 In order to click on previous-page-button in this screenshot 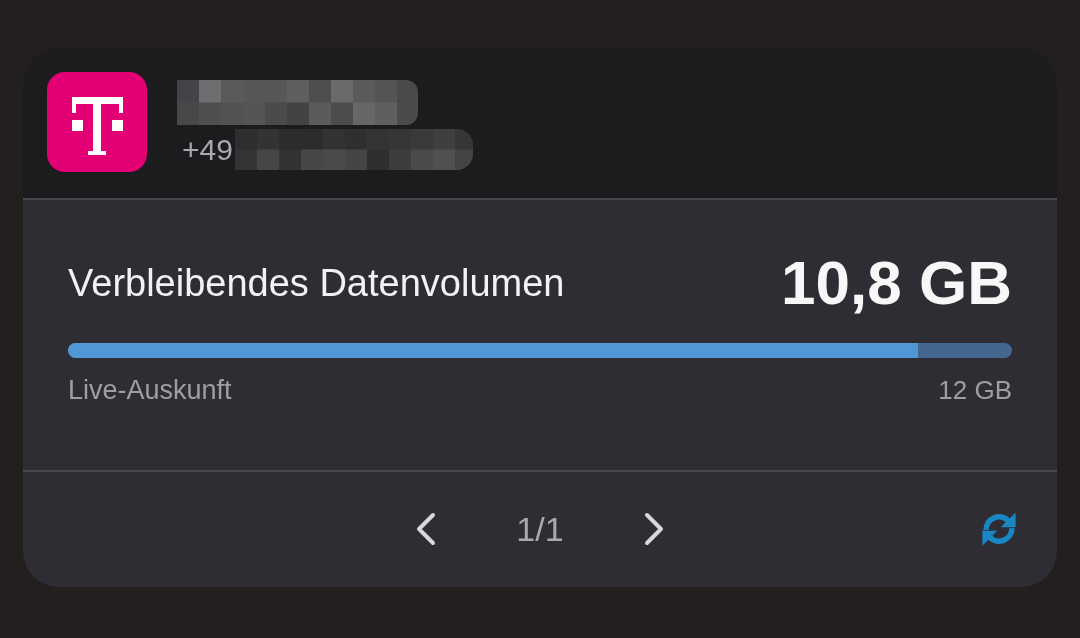, I will do `click(426, 528)`.